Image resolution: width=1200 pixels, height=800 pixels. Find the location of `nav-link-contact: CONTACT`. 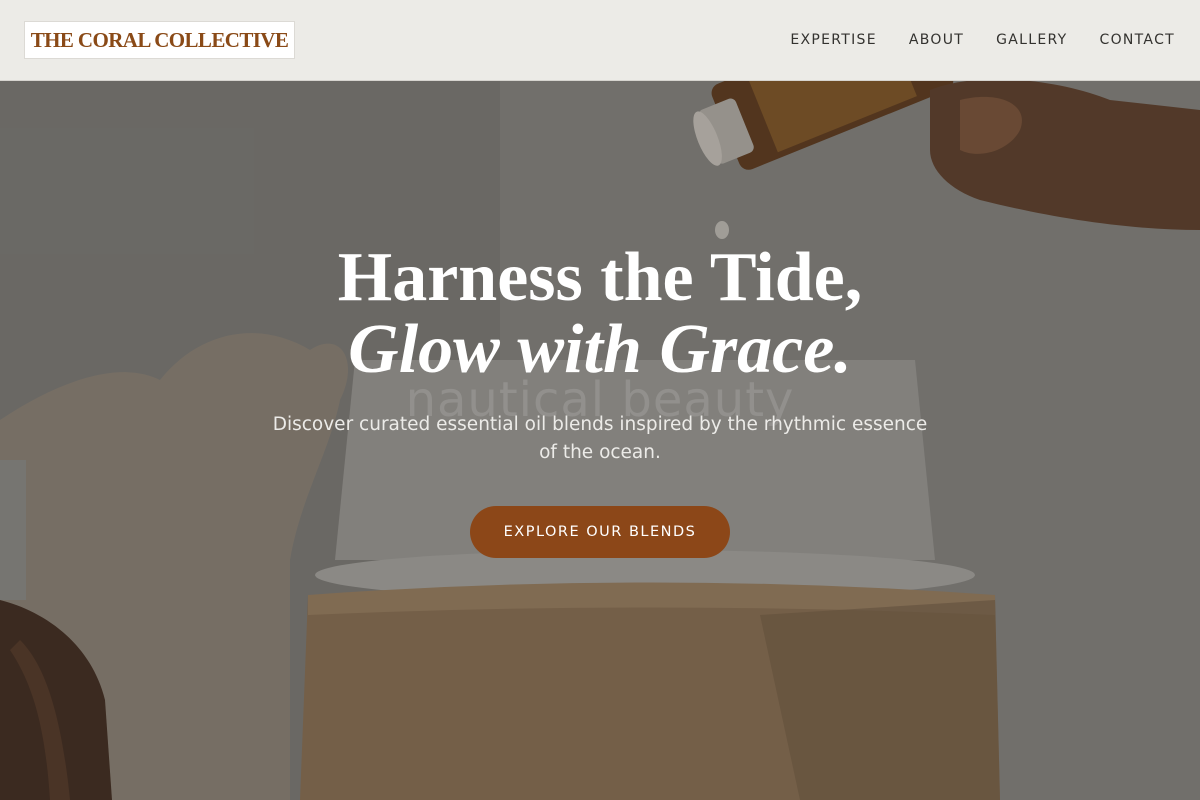

nav-link-contact: CONTACT is located at coordinates (1138, 40).